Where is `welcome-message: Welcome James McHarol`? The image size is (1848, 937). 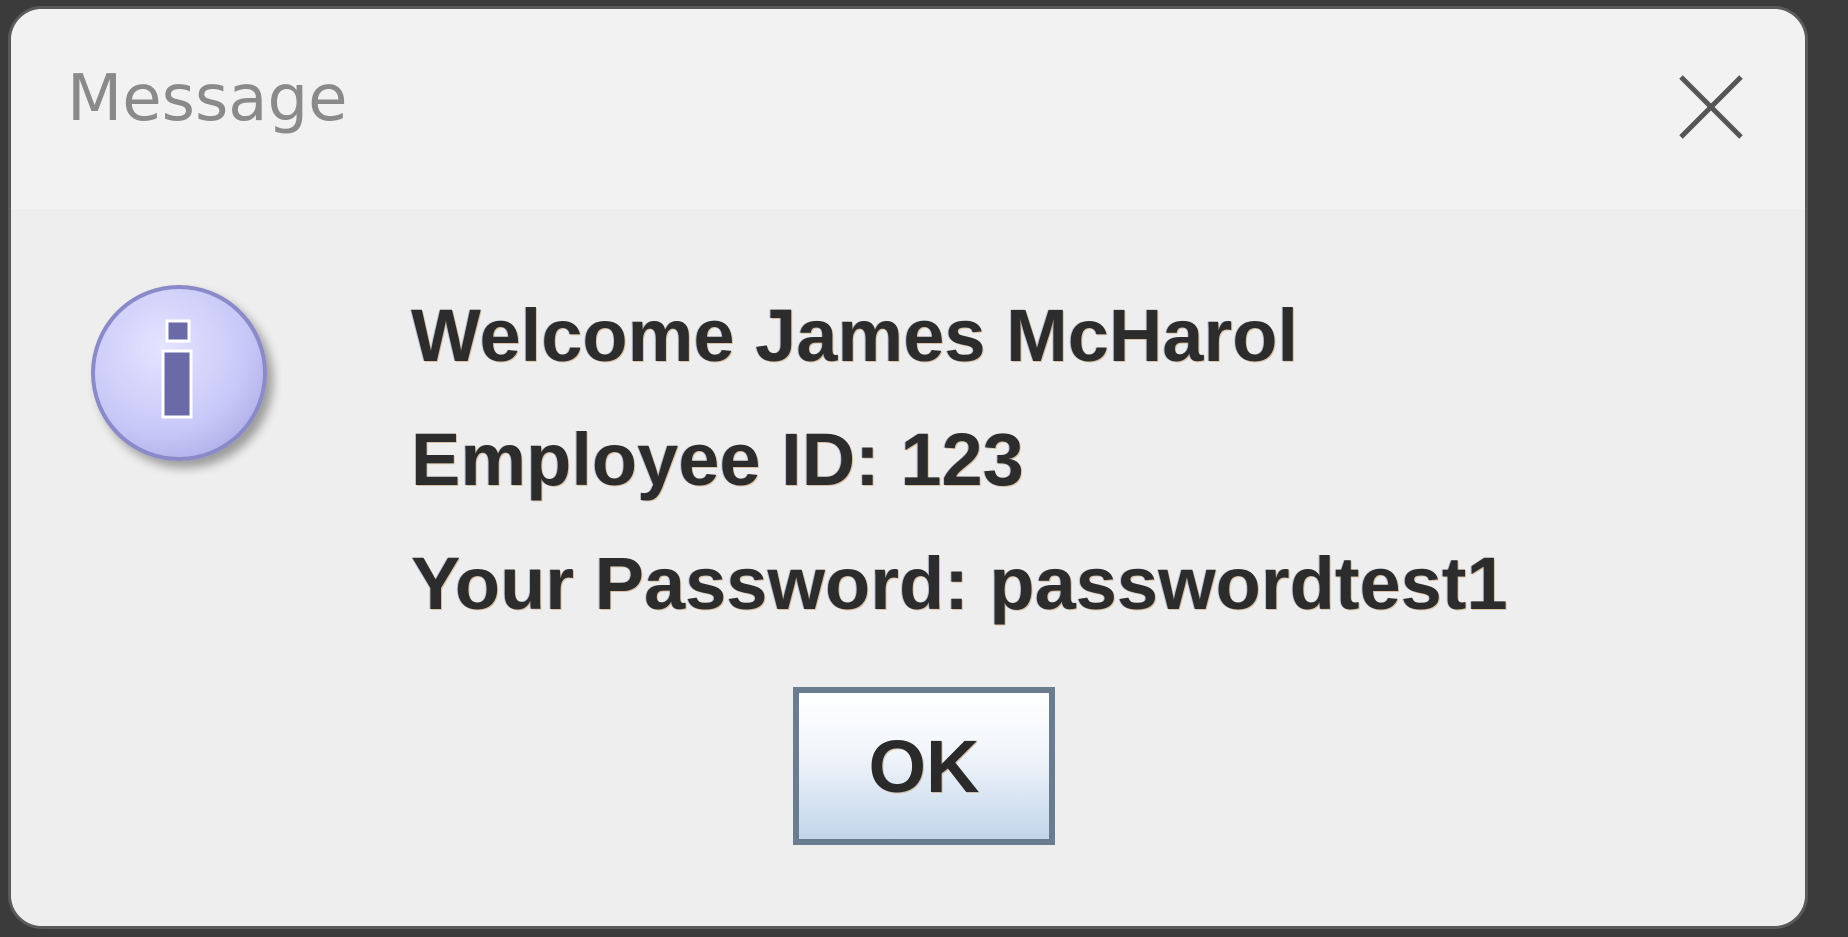 welcome-message: Welcome James McHarol is located at coordinates (855, 335).